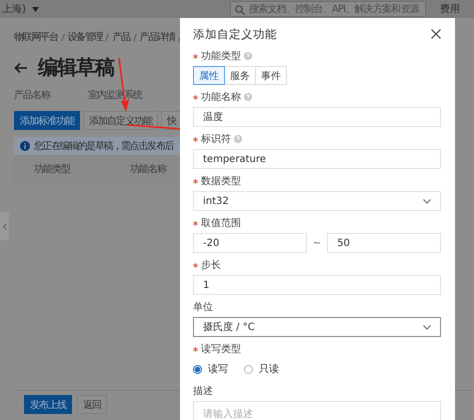 The image size is (474, 420). Describe the element at coordinates (211, 265) in the screenshot. I see `field-label: 步长` at that location.